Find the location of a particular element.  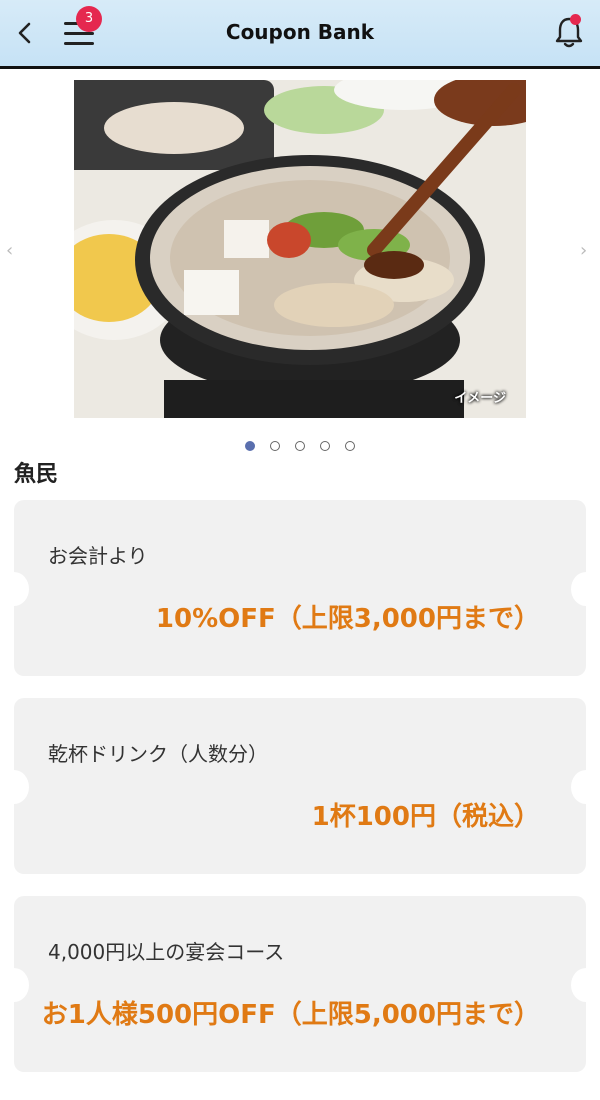

app-header: 3 Coupon Bank is located at coordinates (300, 34).